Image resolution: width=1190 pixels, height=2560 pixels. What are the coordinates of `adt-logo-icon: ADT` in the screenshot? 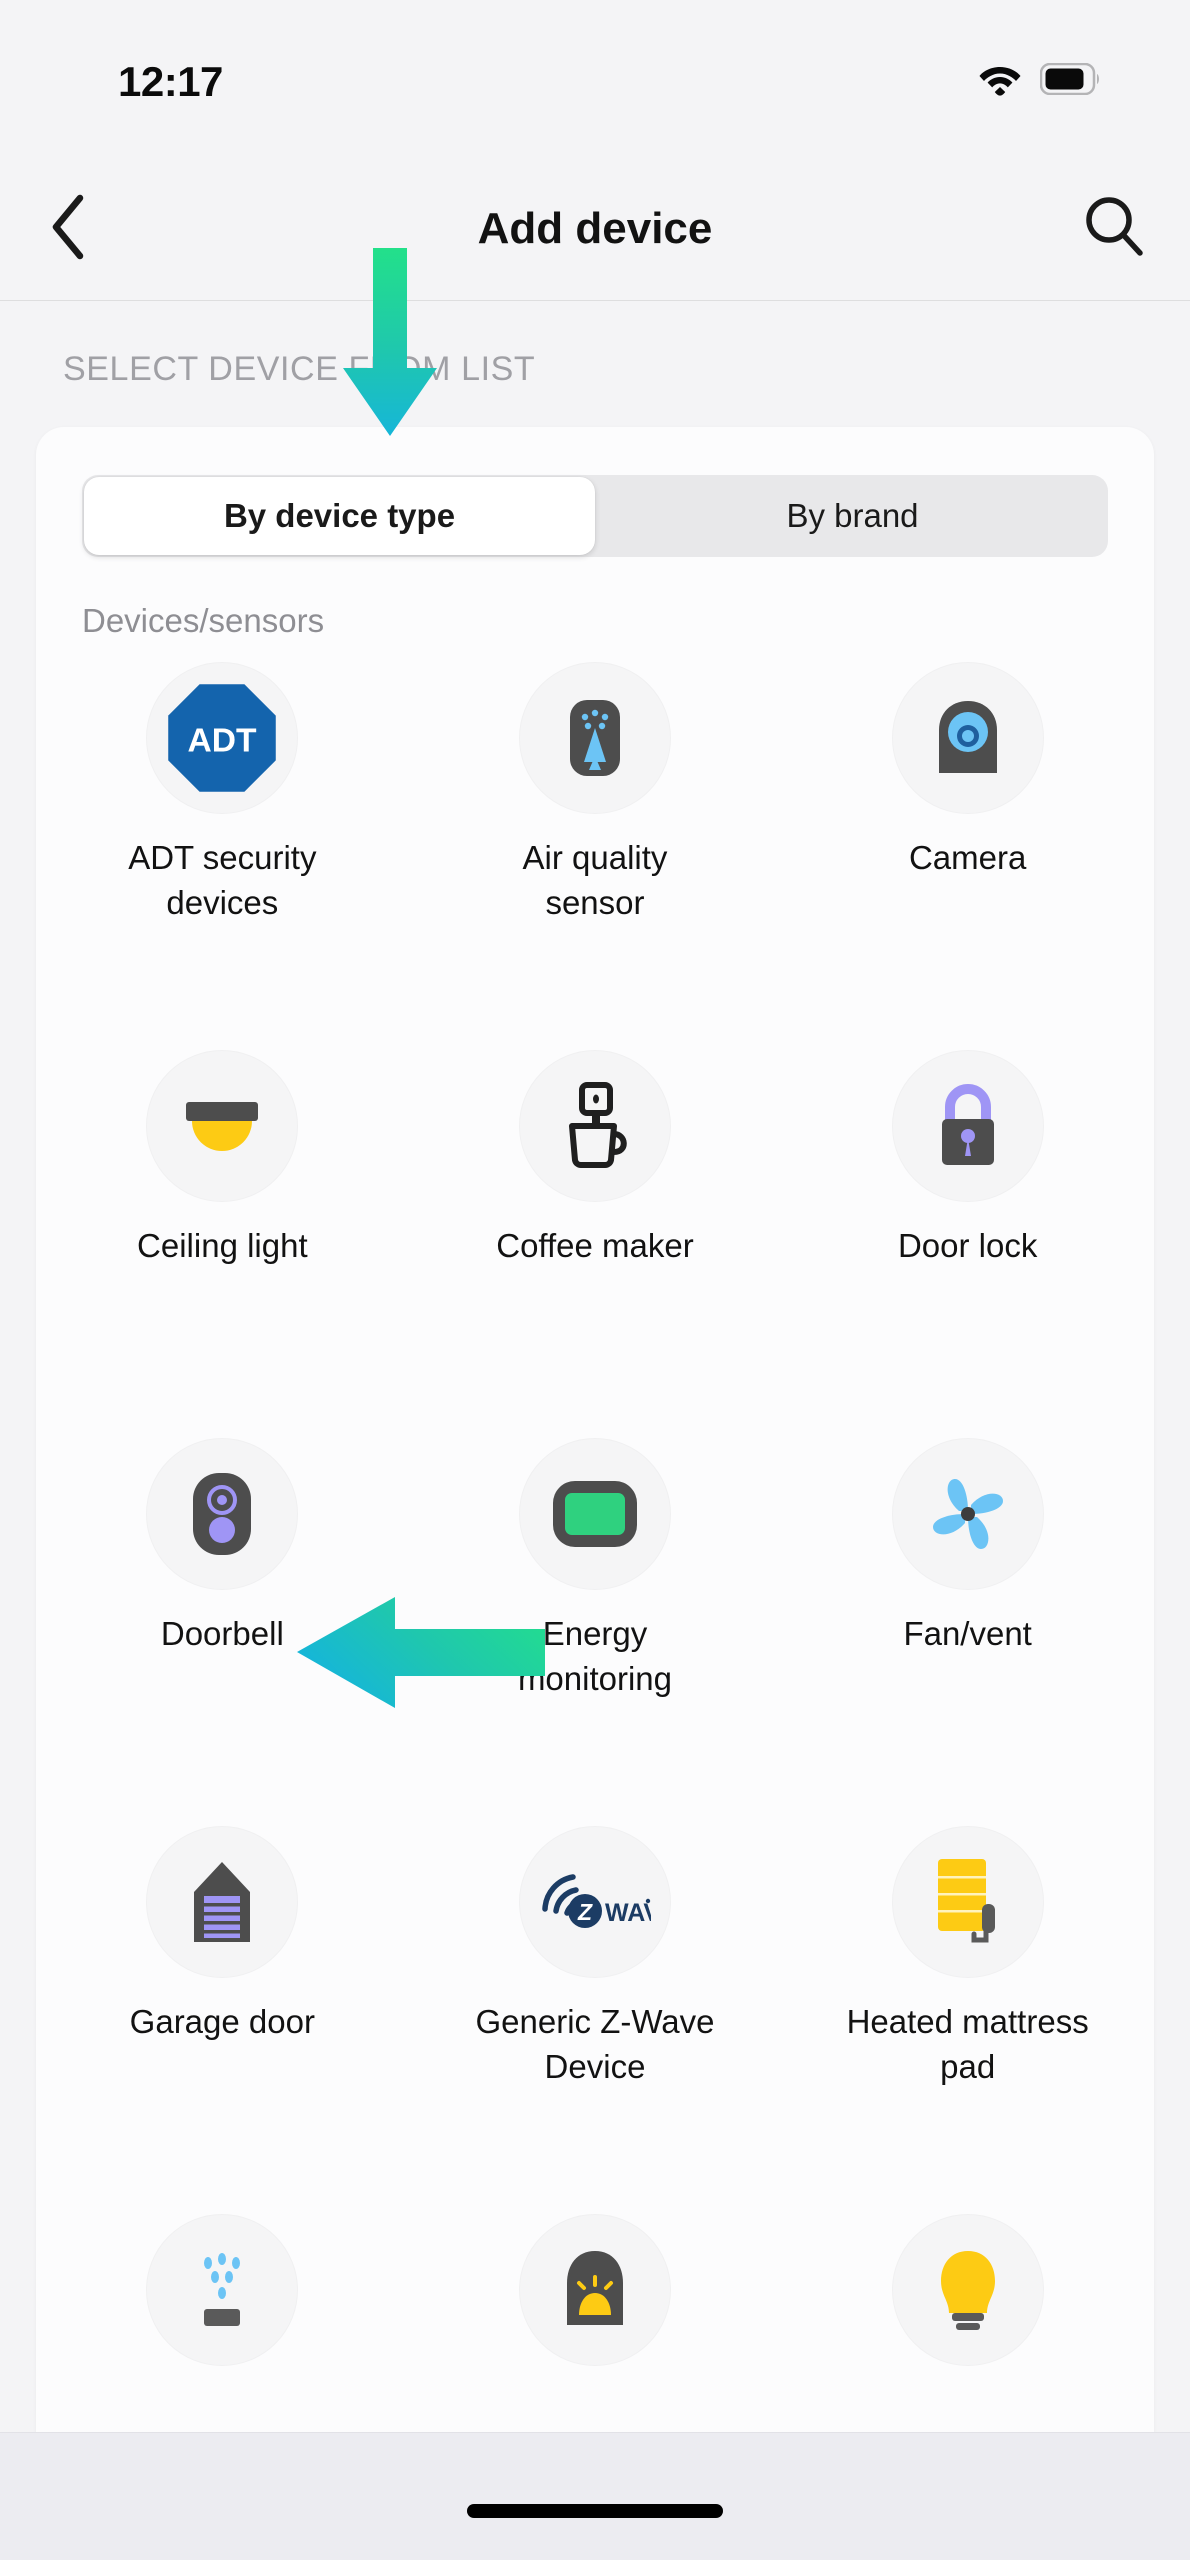 It's located at (222, 738).